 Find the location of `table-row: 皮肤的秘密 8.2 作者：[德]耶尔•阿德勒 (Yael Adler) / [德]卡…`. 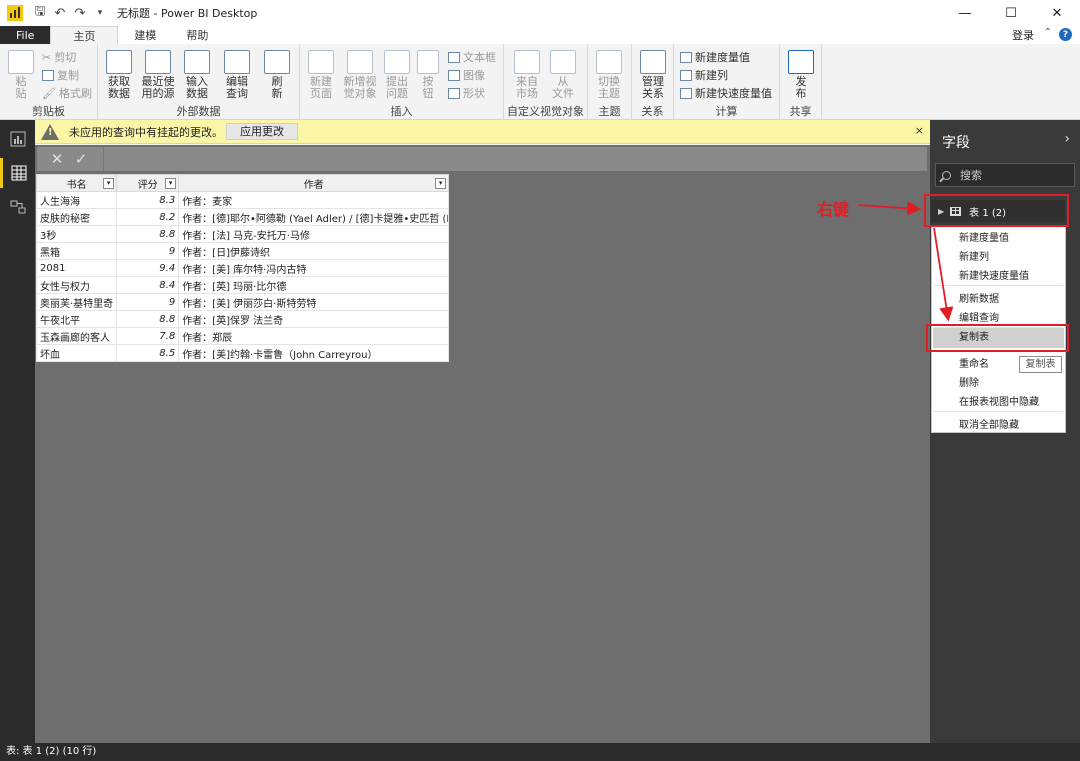

table-row: 皮肤的秘密 8.2 作者：[德]耶尔•阿德勒 (Yael Adler) / [德]卡… is located at coordinates (242, 217).